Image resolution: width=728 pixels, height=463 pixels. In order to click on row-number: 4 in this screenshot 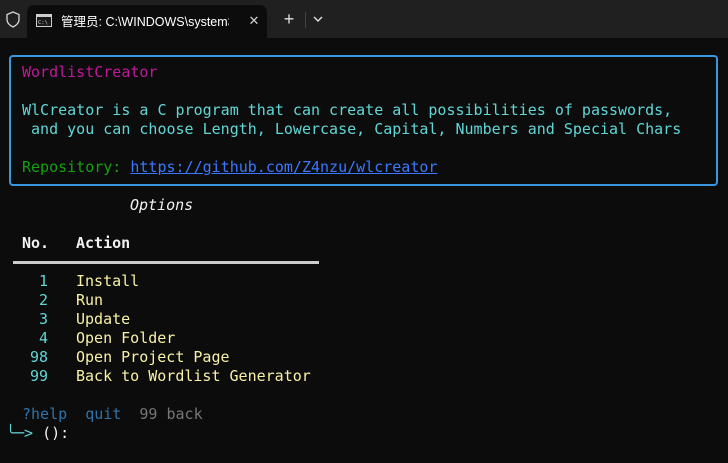, I will do `click(43, 338)`.